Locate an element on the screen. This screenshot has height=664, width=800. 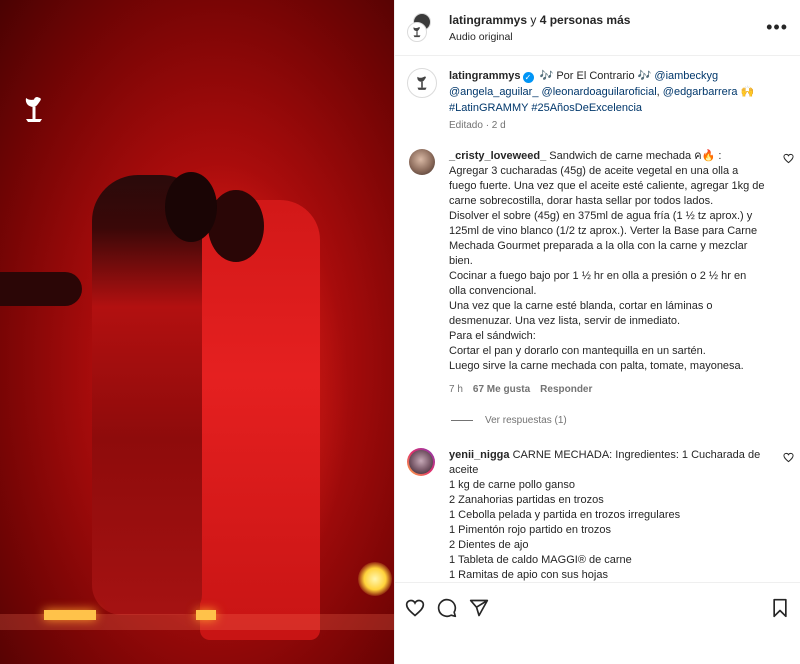
share-icon is located at coordinates (479, 608).